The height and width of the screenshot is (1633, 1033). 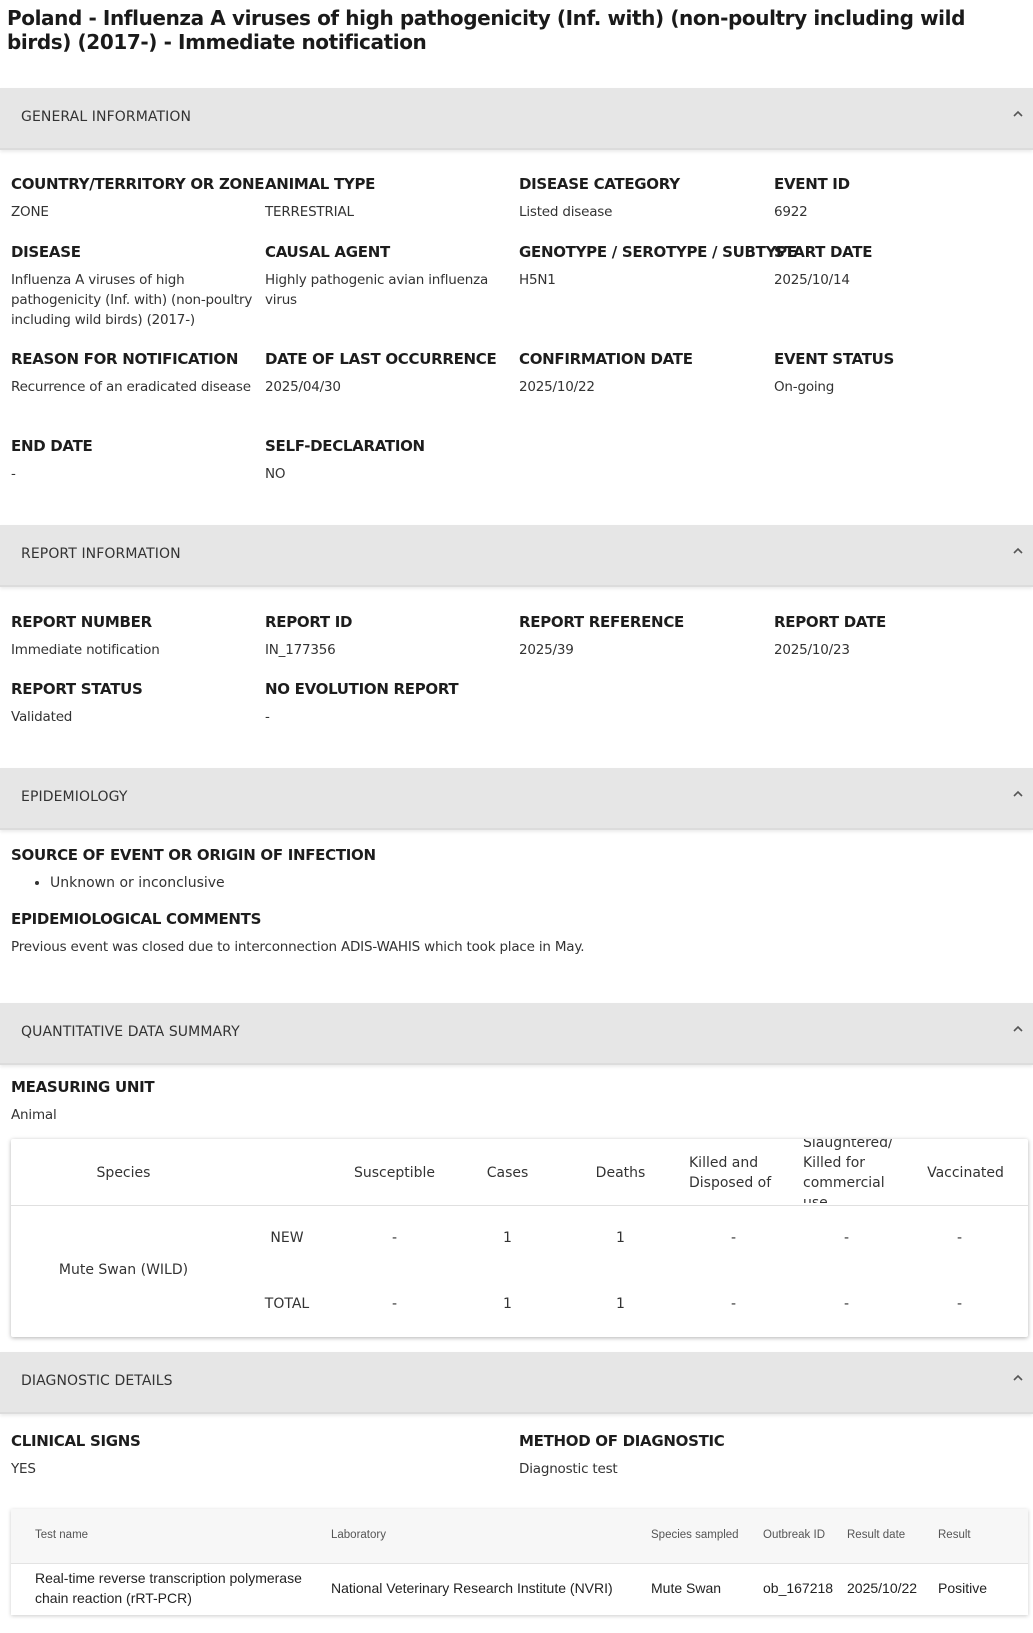 What do you see at coordinates (23, 1469) in the screenshot?
I see `field-value: YES` at bounding box center [23, 1469].